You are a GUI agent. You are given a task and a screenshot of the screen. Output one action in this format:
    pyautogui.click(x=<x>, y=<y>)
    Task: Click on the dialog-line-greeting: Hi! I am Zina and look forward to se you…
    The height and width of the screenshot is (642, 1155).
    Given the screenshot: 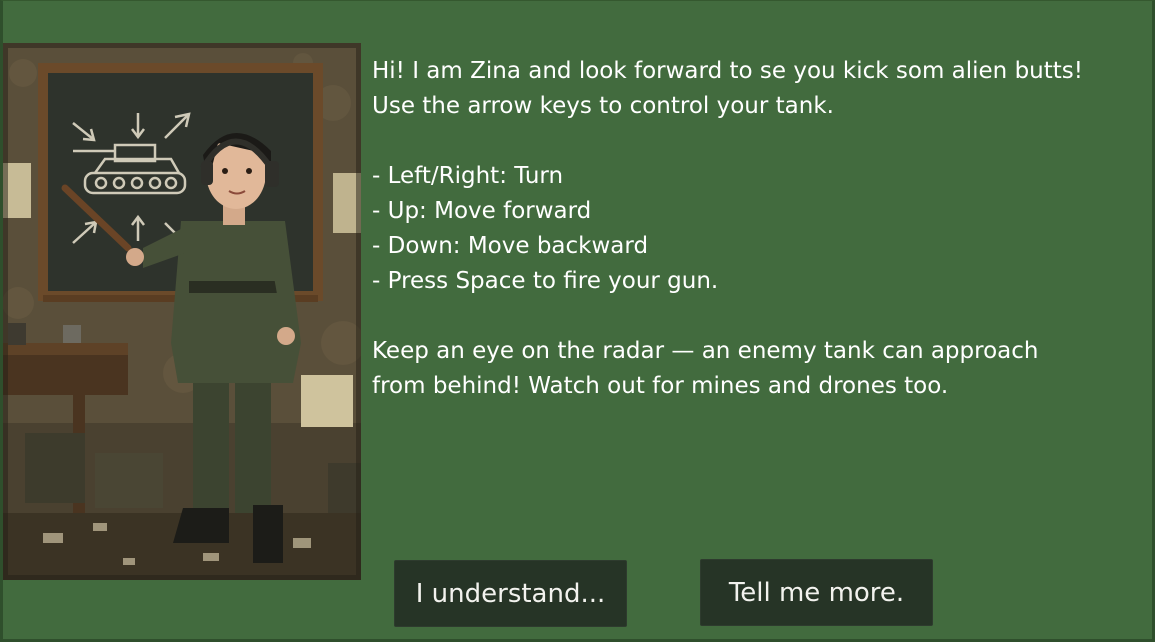 What is the action you would take?
    pyautogui.click(x=727, y=71)
    